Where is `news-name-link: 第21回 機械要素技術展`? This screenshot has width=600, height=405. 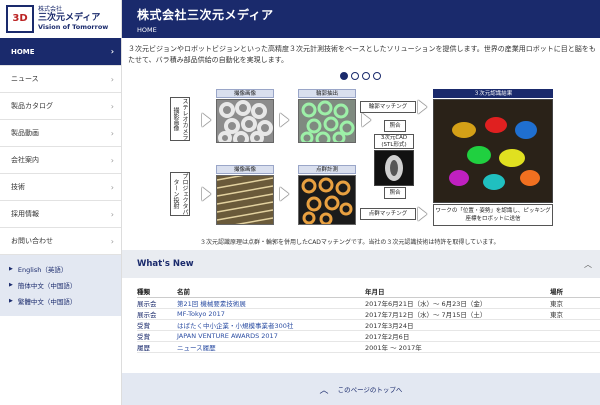
news-name-link: 第21回 機械要素技術展 is located at coordinates (271, 303).